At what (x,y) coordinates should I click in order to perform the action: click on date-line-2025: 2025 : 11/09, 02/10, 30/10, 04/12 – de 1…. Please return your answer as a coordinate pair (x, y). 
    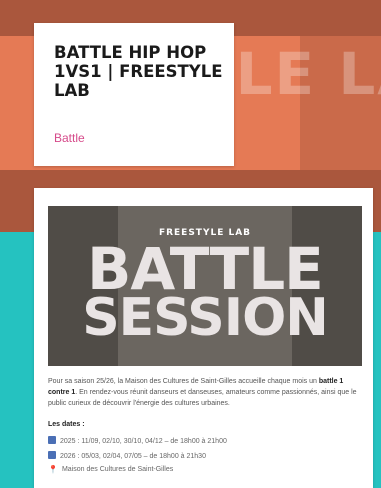
    Looking at the image, I should click on (137, 440).